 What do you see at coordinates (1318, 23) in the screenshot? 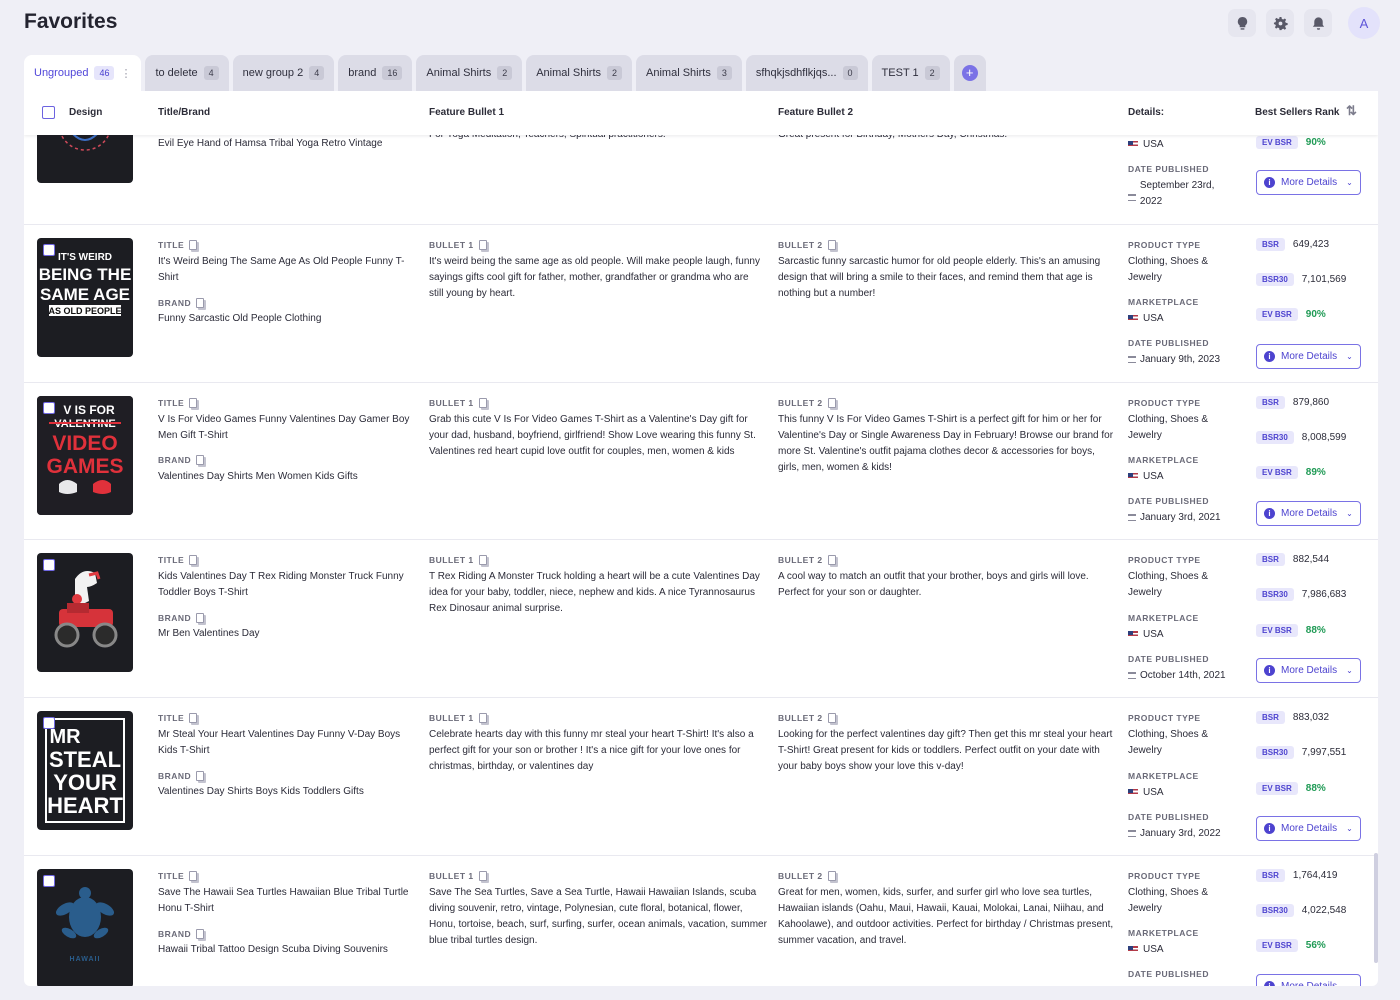
I see `bell-icon` at bounding box center [1318, 23].